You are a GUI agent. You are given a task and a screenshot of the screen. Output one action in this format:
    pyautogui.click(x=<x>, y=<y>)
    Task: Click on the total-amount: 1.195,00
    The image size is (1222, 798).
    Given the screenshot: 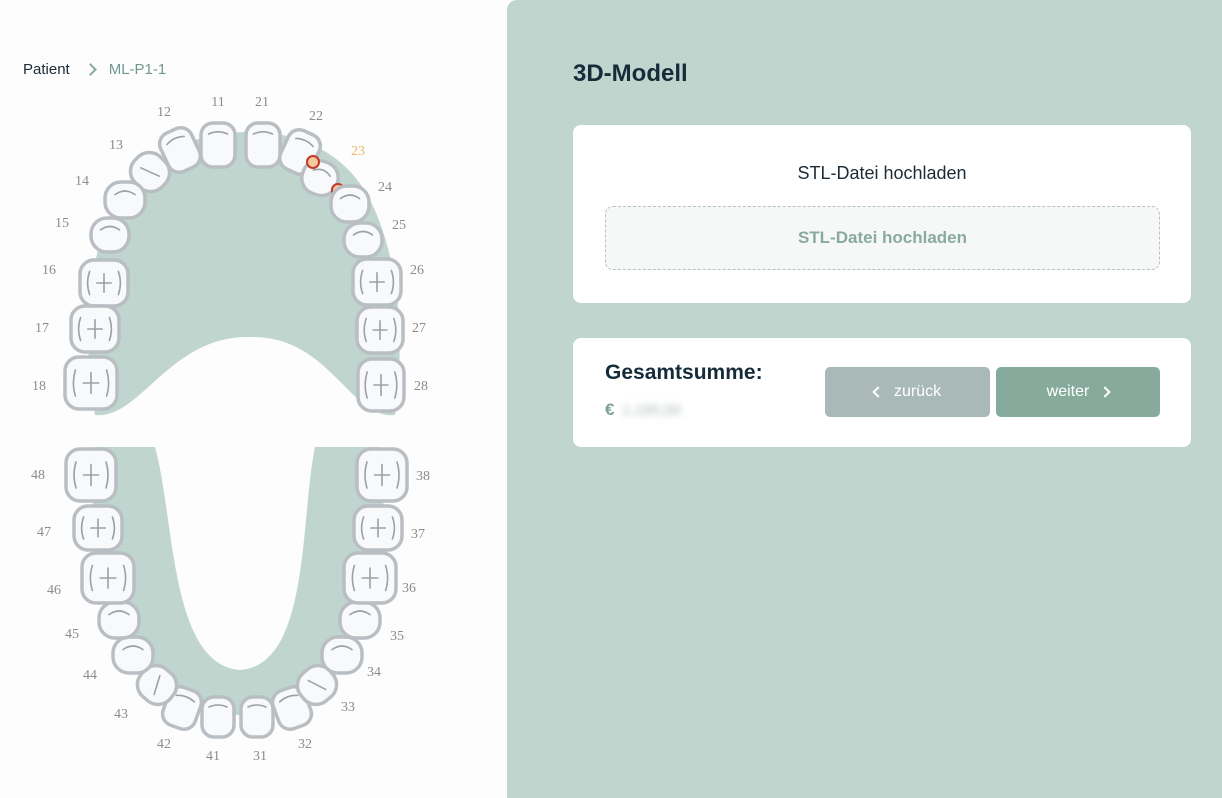 What is the action you would take?
    pyautogui.click(x=651, y=410)
    